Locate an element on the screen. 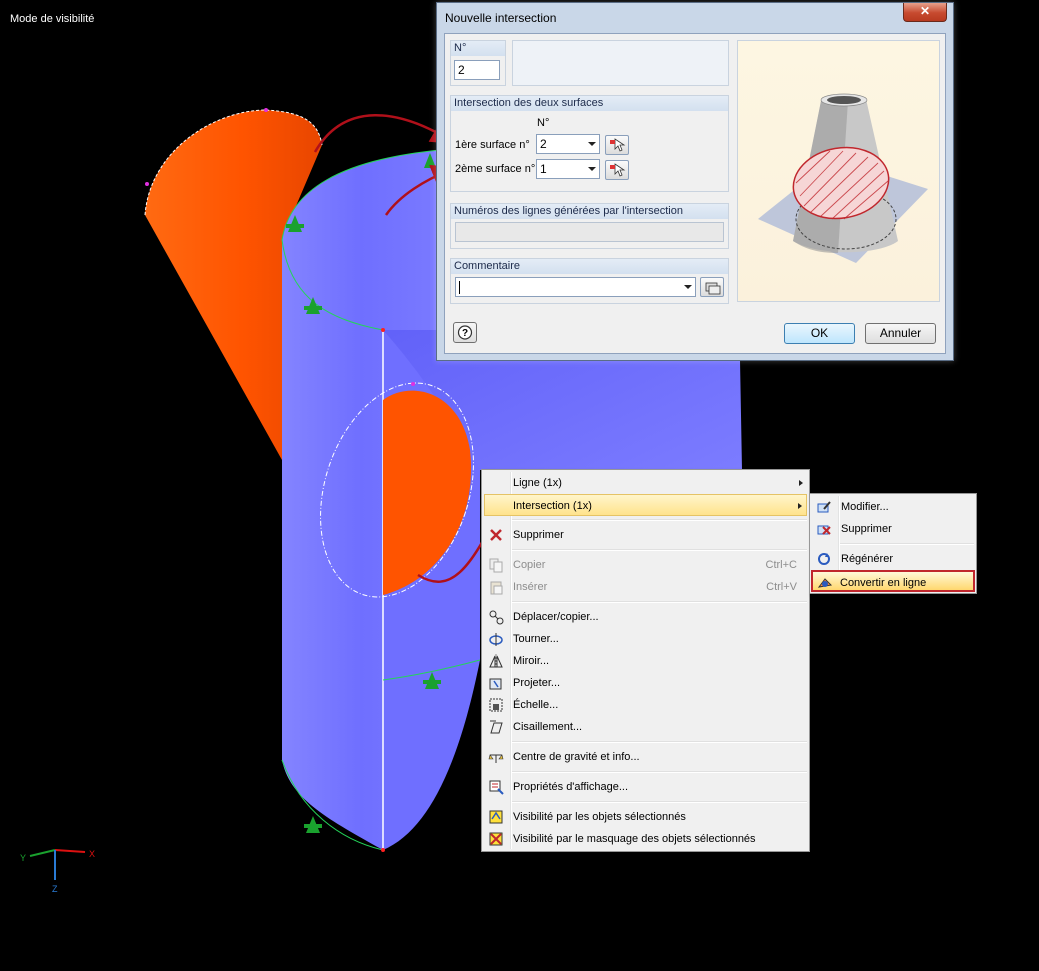 The height and width of the screenshot is (971, 1039). balance-icon is located at coordinates (496, 758).